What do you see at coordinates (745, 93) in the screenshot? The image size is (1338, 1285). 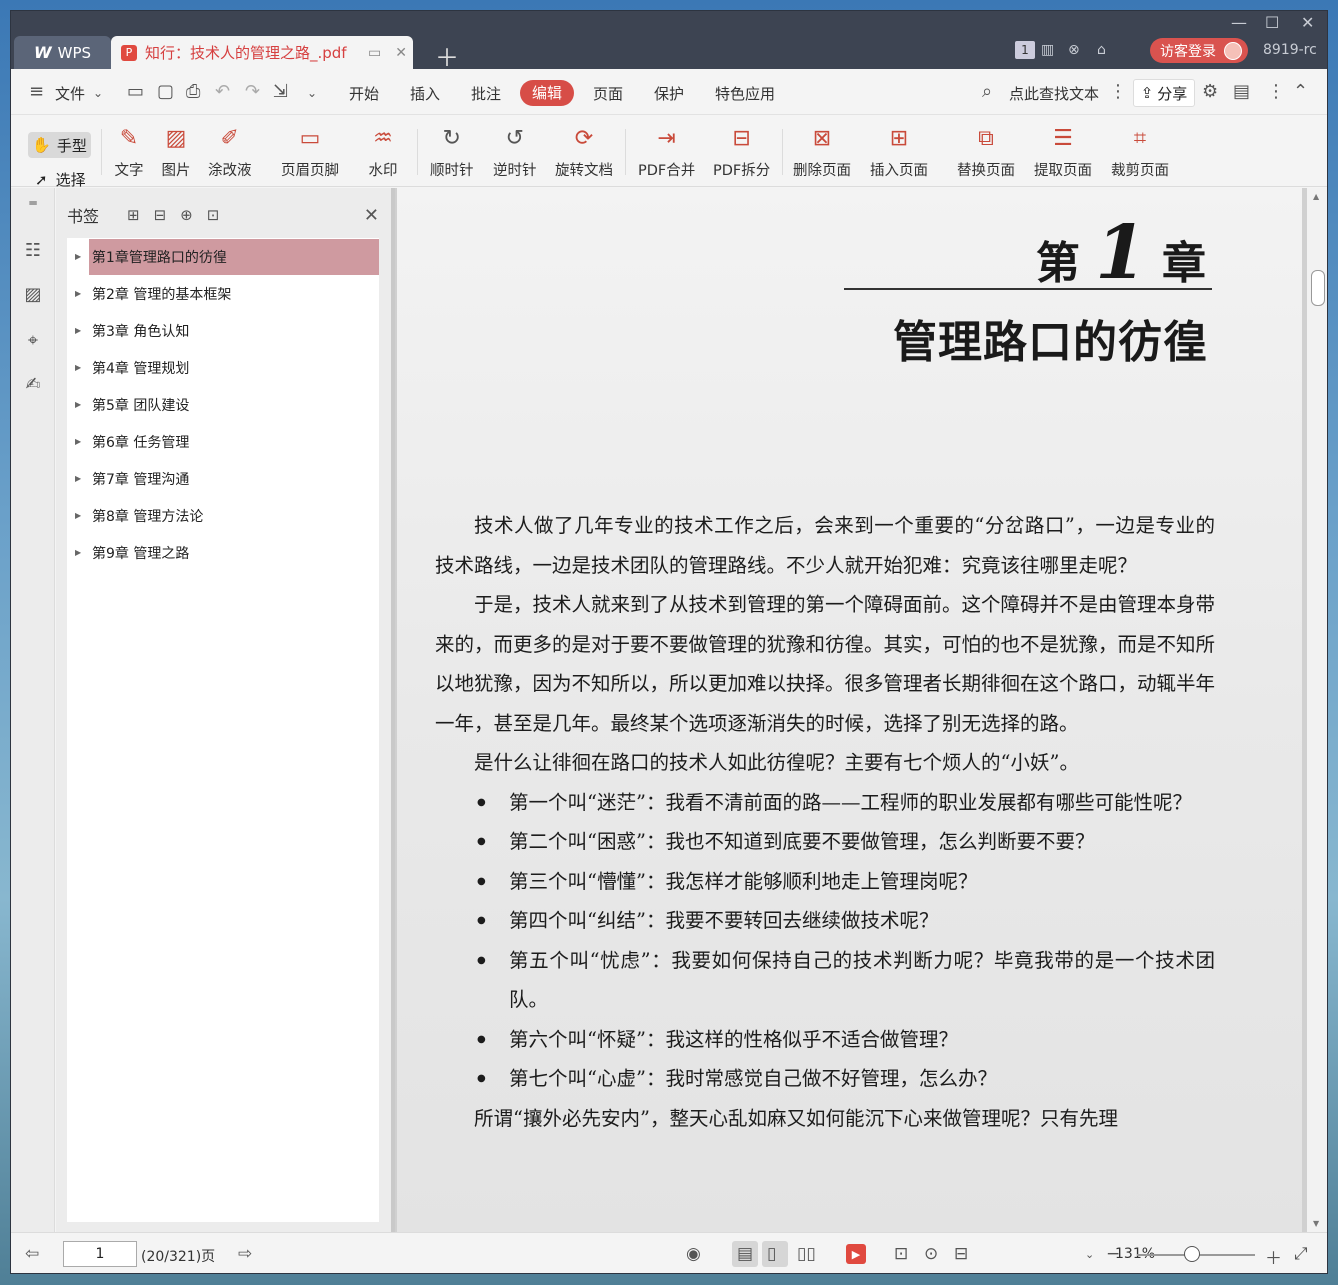 I see `menu-special: 特色应用` at bounding box center [745, 93].